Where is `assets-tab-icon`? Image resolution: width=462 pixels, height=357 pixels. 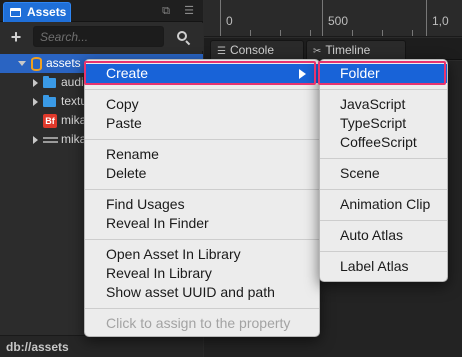
assets-tab-icon is located at coordinates (15, 12).